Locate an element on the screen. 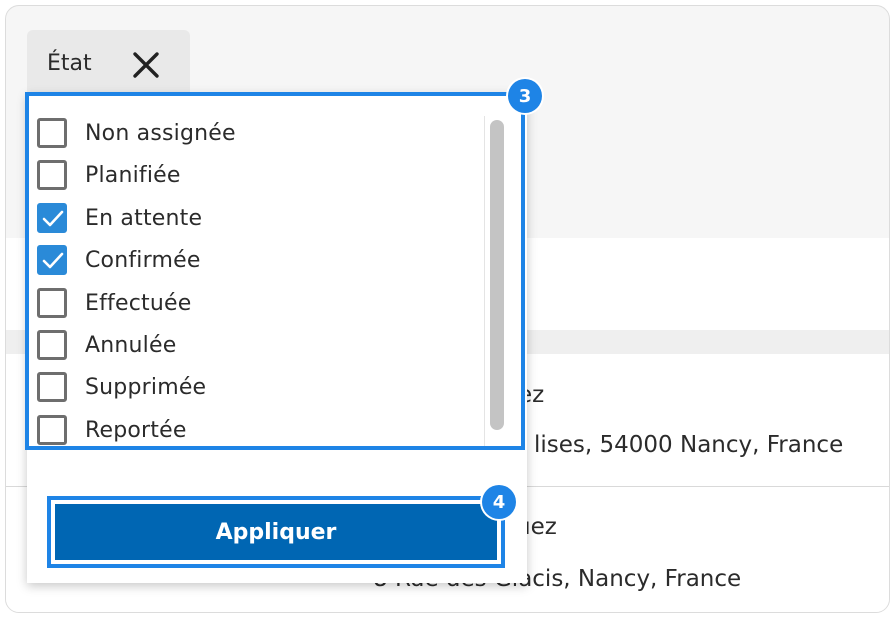 The image size is (894, 619). option-planifiee: Planifiée is located at coordinates (109, 175).